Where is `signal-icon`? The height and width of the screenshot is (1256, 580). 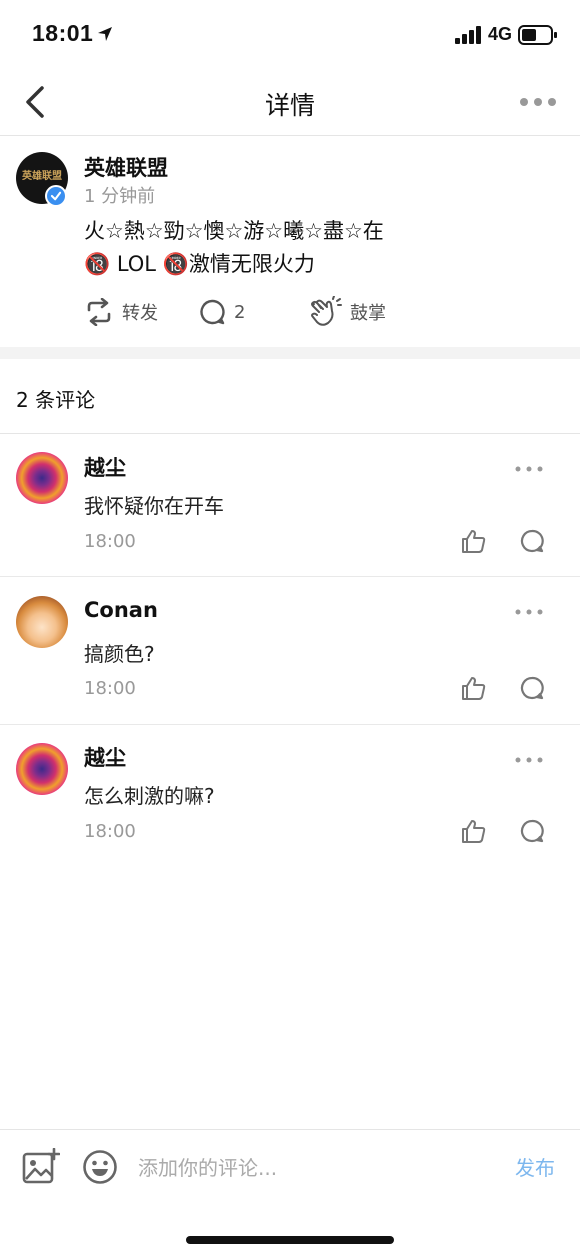
signal-icon is located at coordinates (468, 35).